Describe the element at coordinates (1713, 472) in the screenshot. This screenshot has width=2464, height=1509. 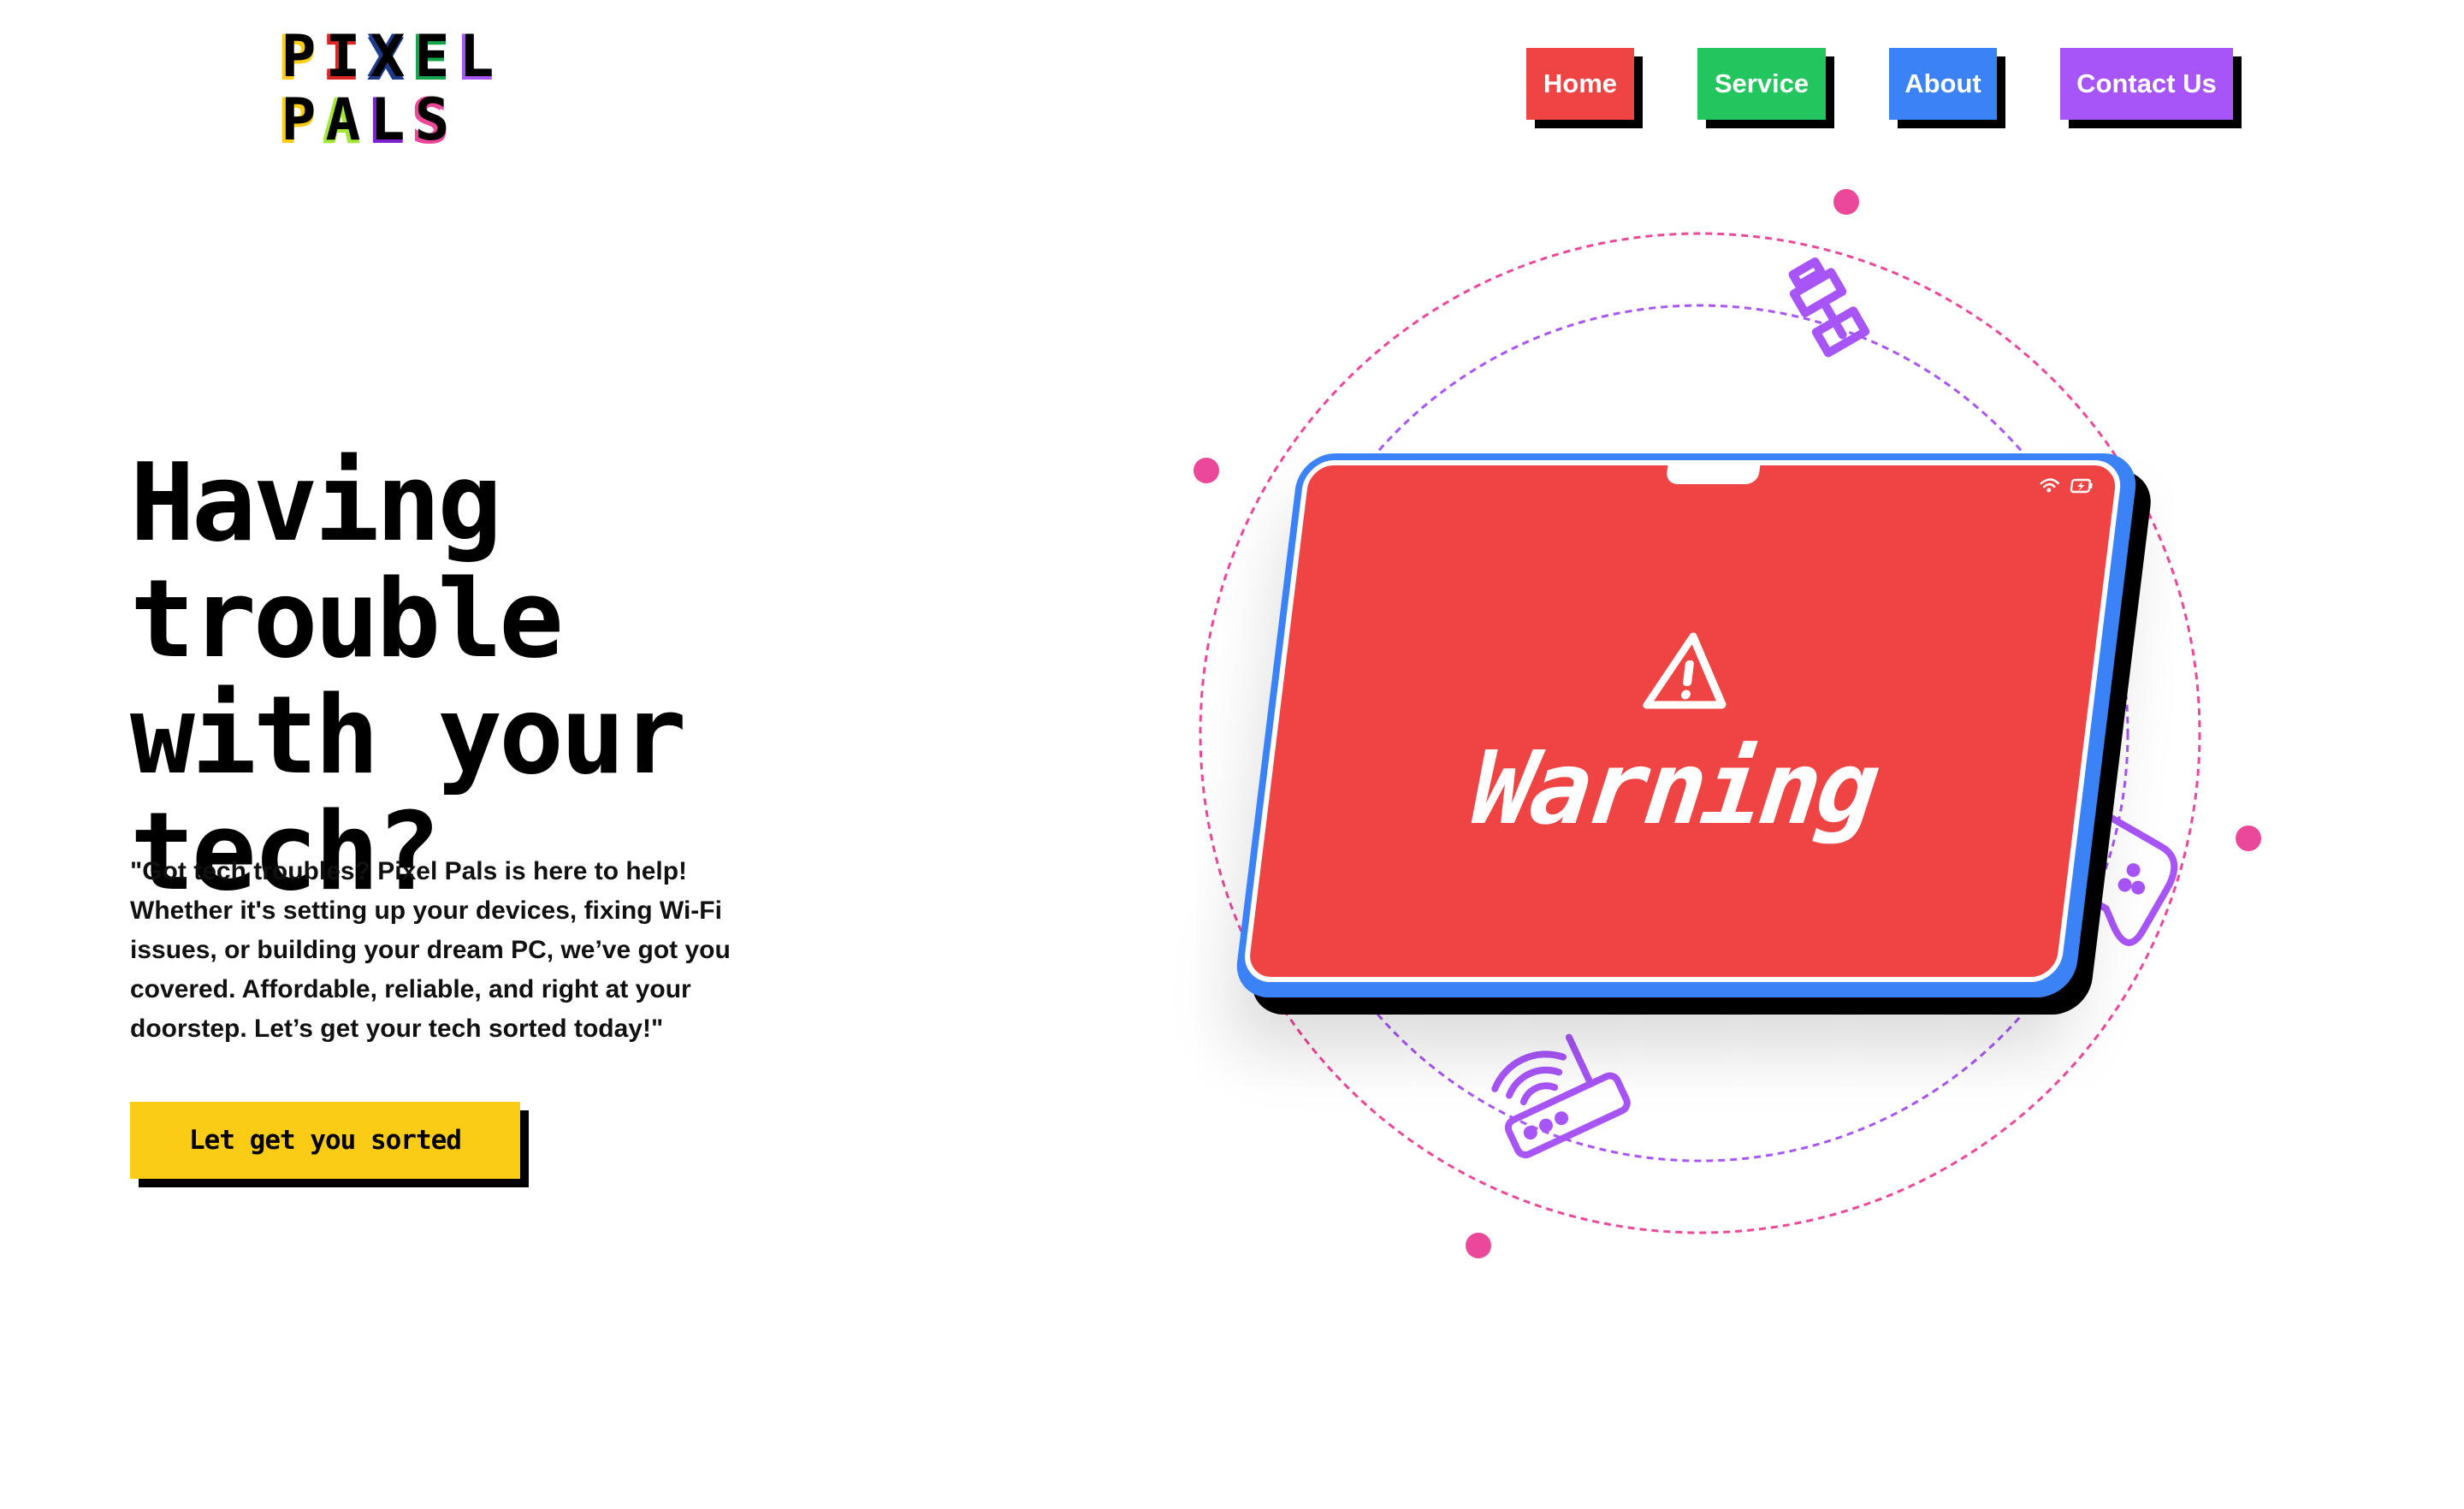
I see `tablet-notch` at that location.